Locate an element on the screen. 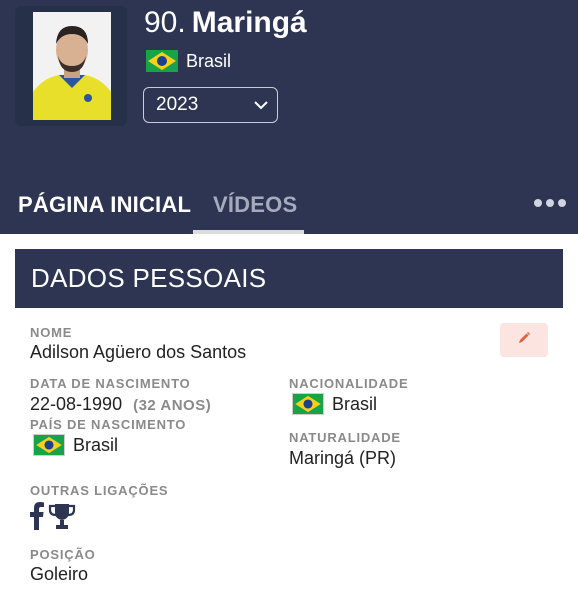  pais-nascimento-label: PAÍS DE NASCIMENTO is located at coordinates (108, 424).